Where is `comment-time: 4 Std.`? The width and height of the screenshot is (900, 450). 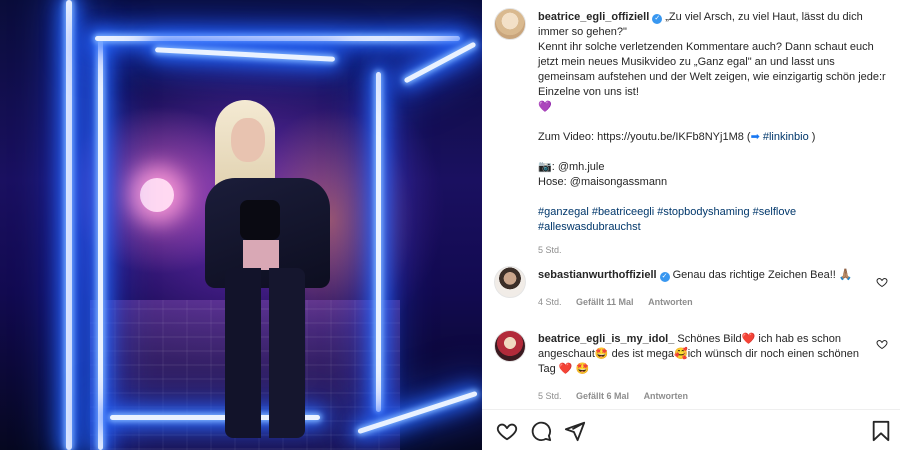
comment-time: 4 Std. is located at coordinates (550, 302).